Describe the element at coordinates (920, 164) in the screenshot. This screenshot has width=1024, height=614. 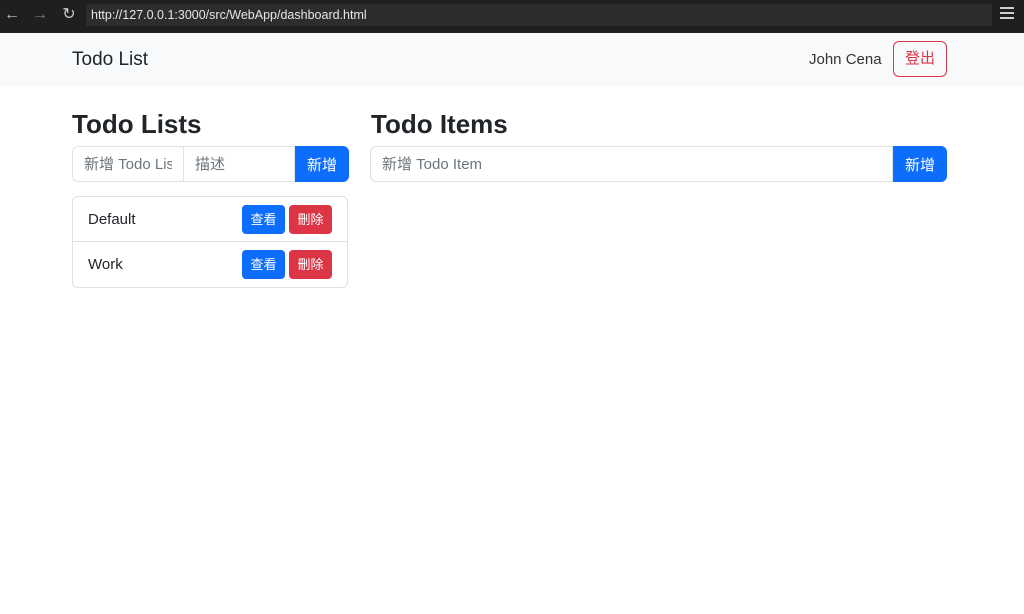
I see `add-item-button: 新增` at that location.